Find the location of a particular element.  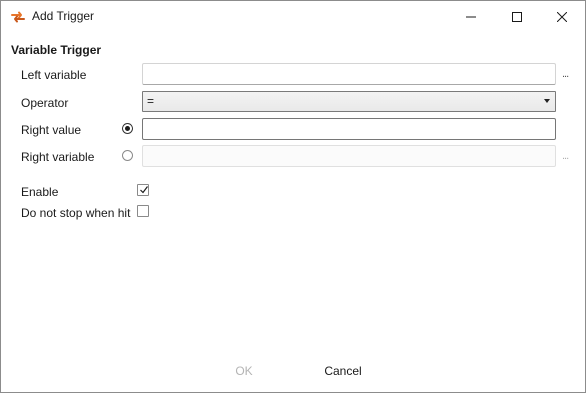

minimize-button is located at coordinates (471, 16).